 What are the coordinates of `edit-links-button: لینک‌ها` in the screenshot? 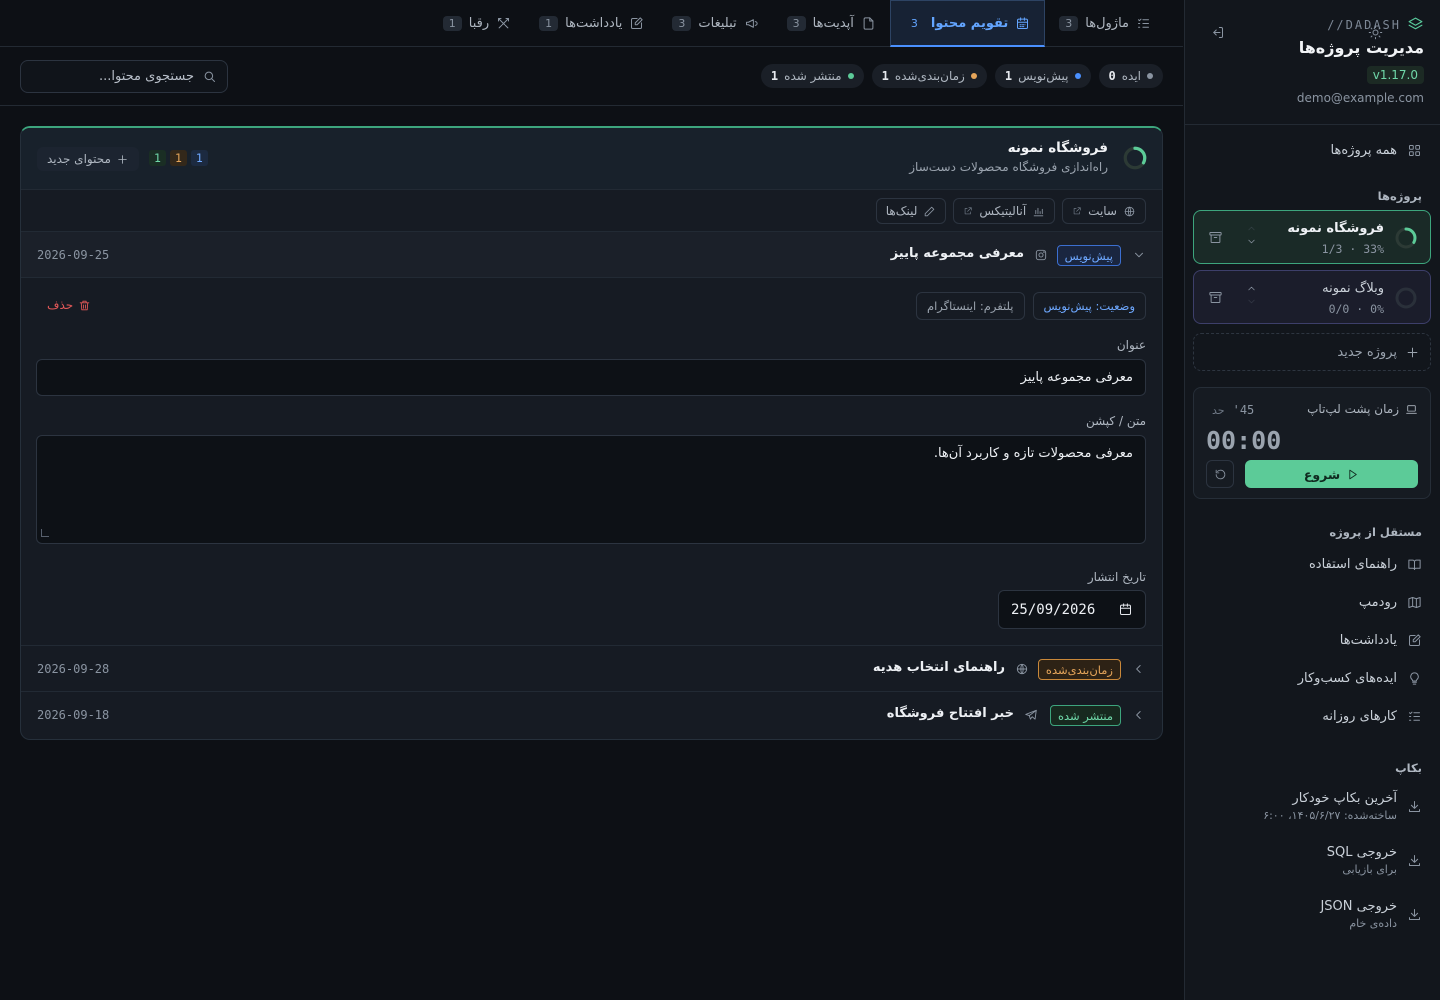 It's located at (911, 211).